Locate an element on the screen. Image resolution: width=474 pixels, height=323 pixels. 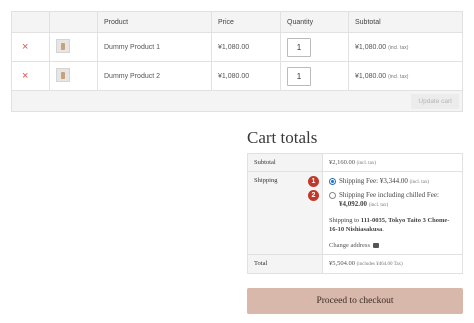
cart-header-row: Product Price Quantity Subtotal is located at coordinates (237, 22).